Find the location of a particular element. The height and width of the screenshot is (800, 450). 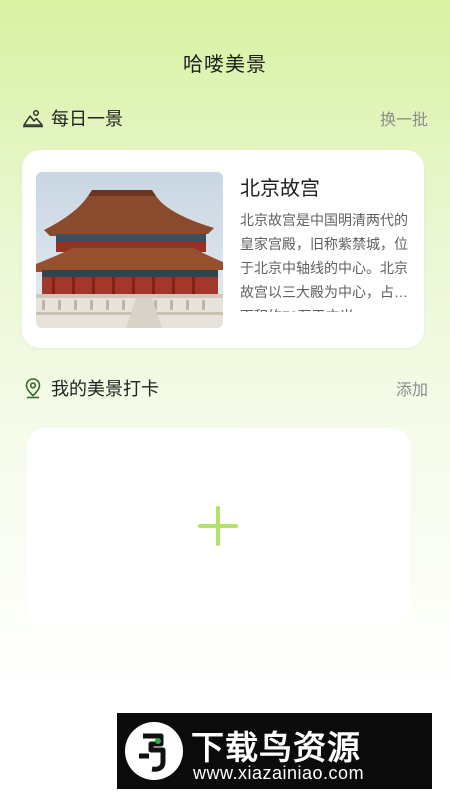

daily-scenery-header: 每日一景 换一批 is located at coordinates (225, 118).